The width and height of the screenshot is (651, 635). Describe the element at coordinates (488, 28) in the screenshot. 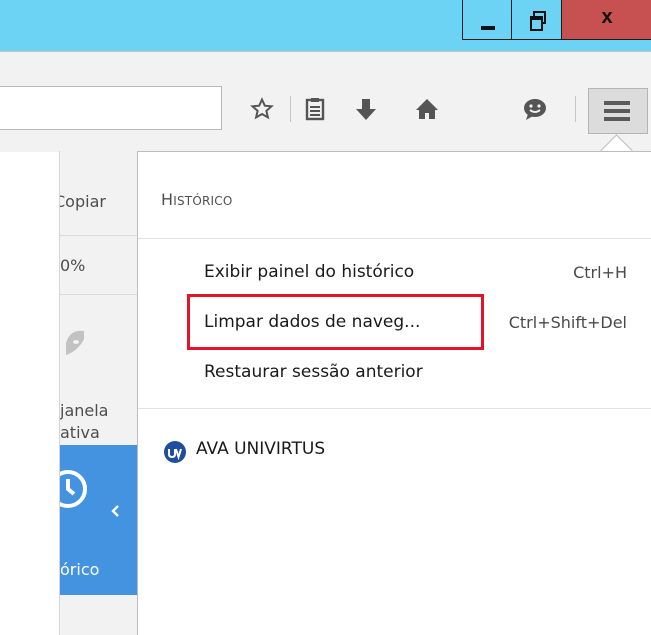

I see `minimize-icon` at that location.